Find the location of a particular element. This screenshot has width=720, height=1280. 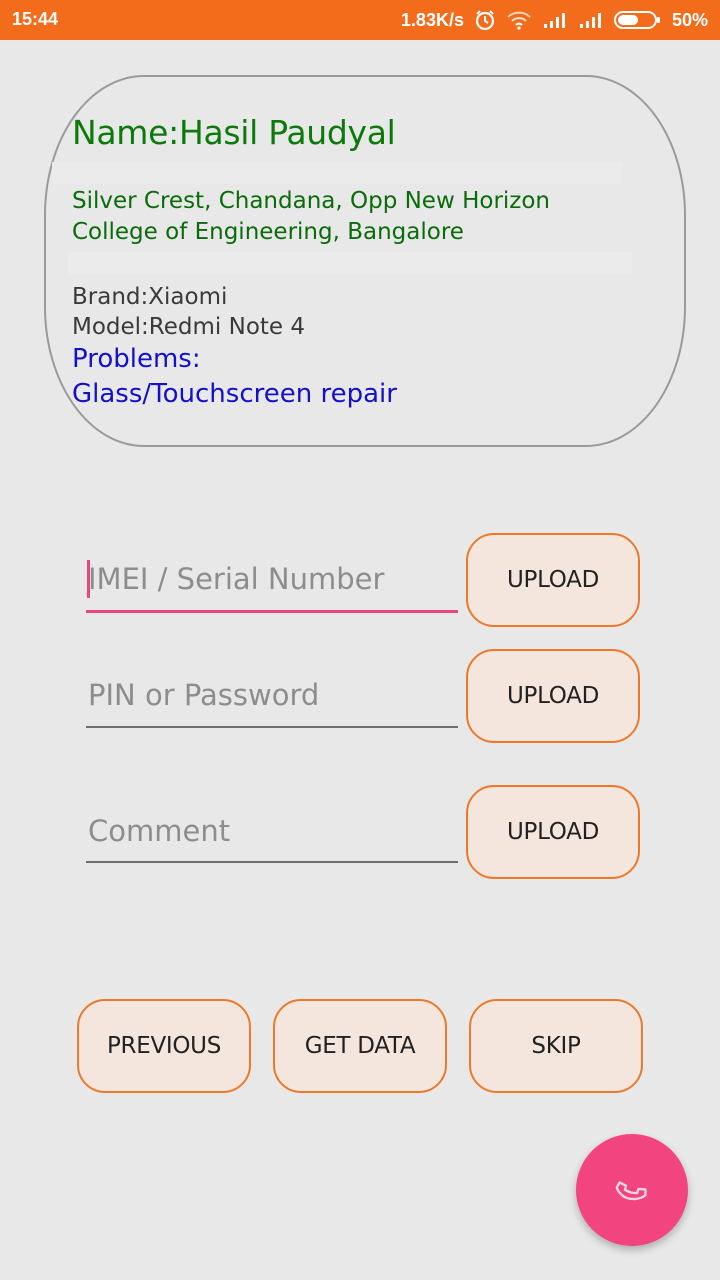

status-icons: 1.83K/s 50% is located at coordinates (554, 20).